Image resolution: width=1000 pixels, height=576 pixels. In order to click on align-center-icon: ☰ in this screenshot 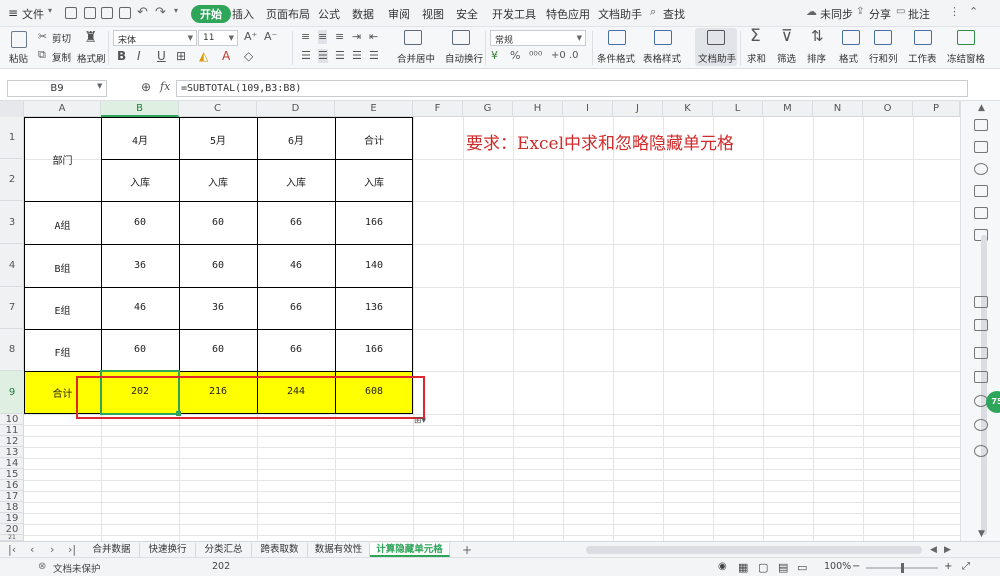, I will do `click(323, 56)`.